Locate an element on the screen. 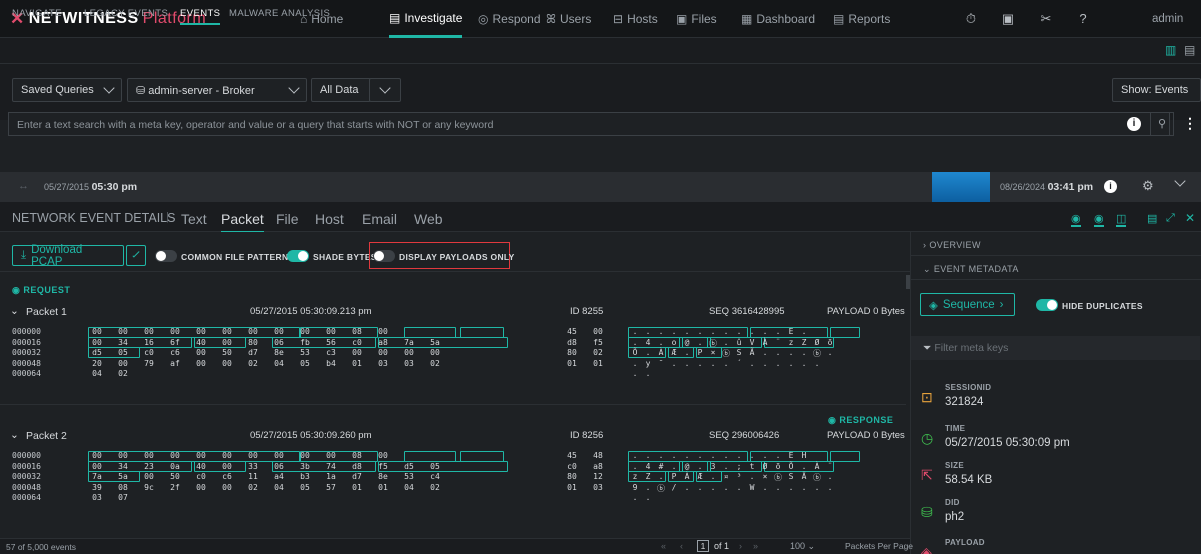 The image size is (1201, 554). ascii-char: 4 is located at coordinates (648, 342).